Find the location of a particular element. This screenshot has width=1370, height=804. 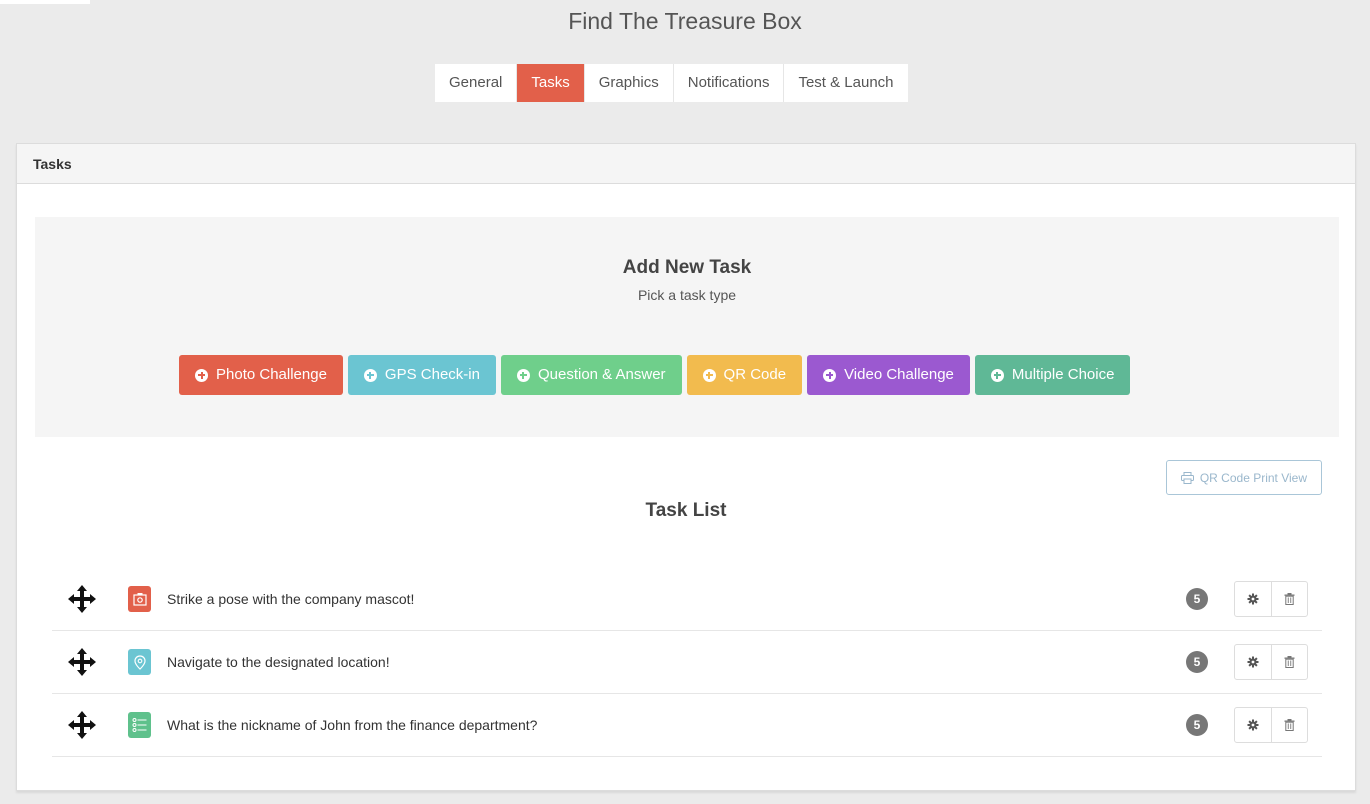

button-label: Multiple Choice is located at coordinates (1063, 374).